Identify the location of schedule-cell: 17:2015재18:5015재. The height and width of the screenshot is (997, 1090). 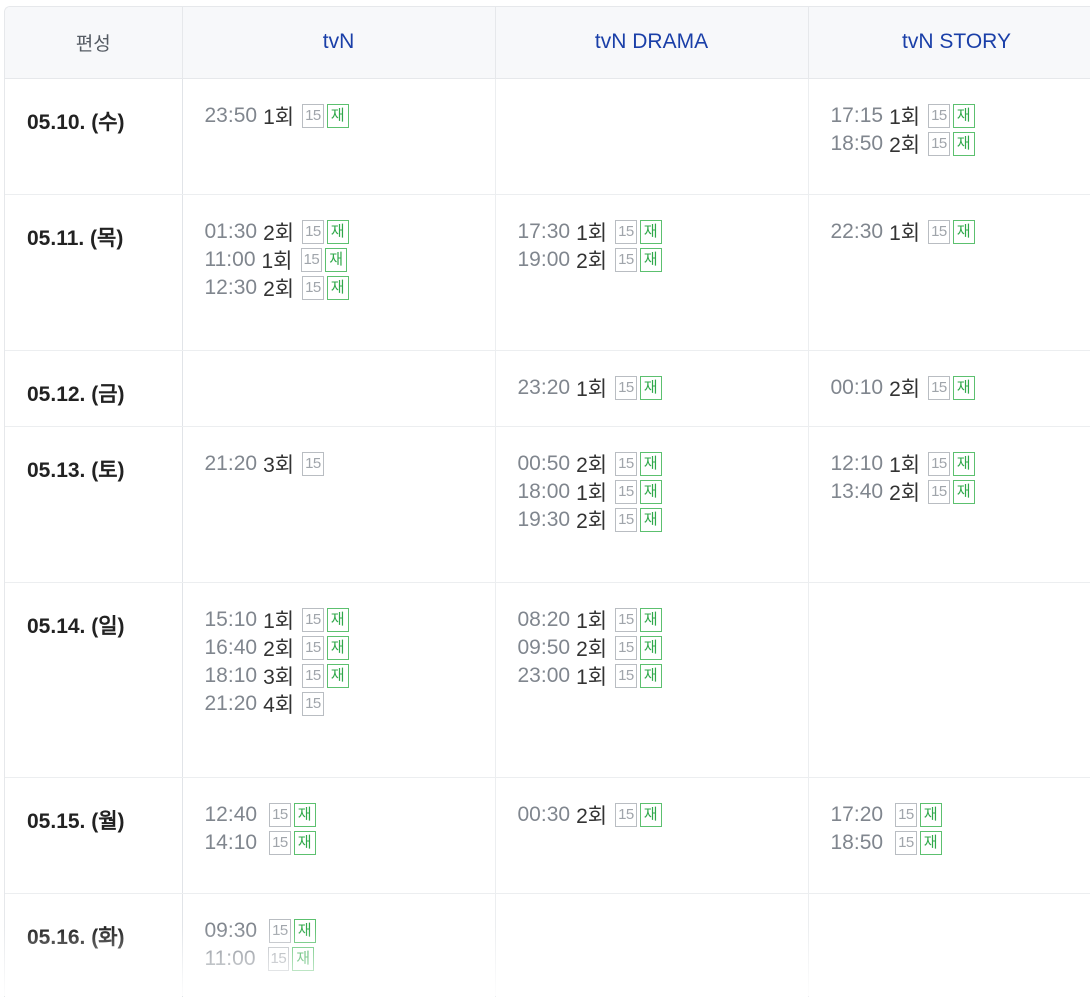
(949, 835).